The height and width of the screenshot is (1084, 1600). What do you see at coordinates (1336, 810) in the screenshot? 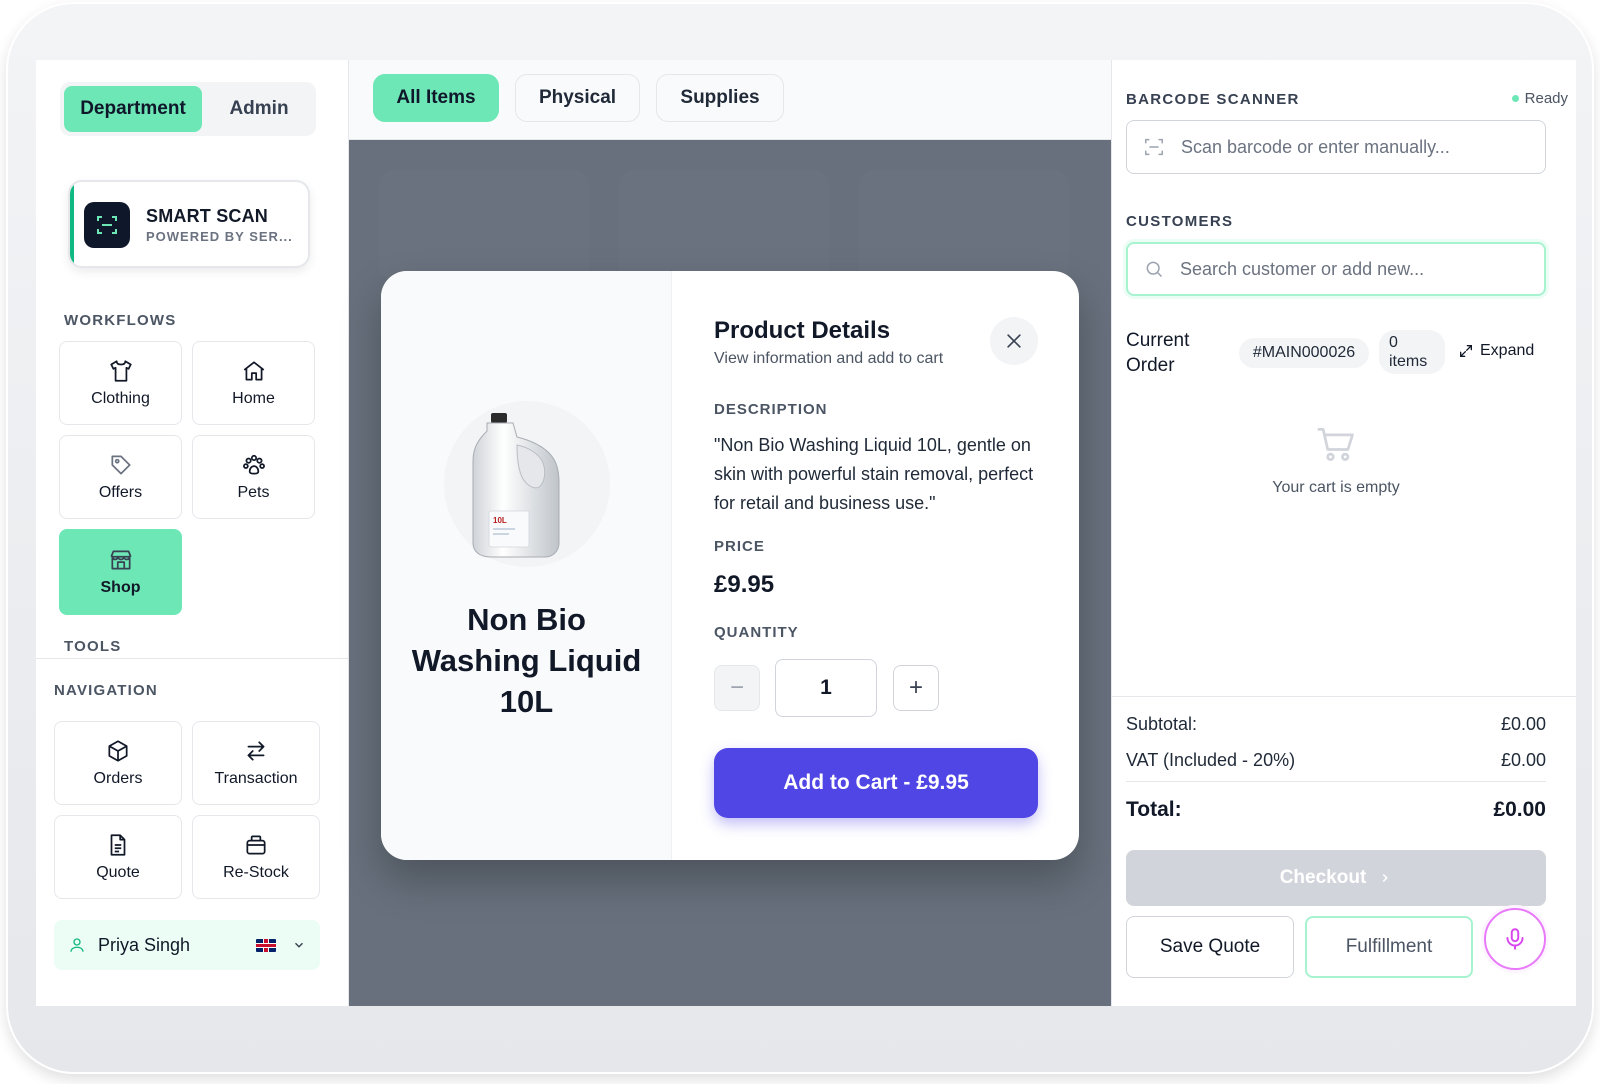
I see `total-row: Total: £0.00` at bounding box center [1336, 810].